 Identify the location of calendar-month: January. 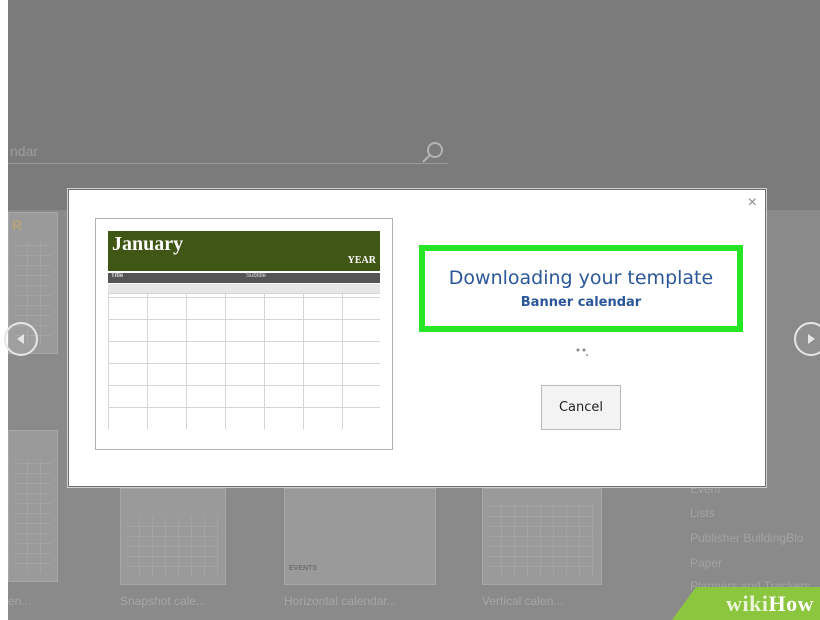
(148, 244).